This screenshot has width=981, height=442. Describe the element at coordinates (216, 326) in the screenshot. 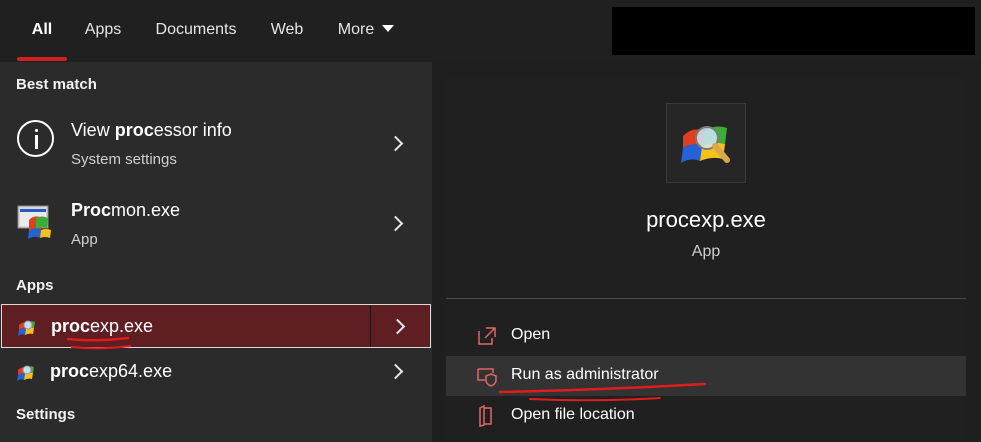

I see `result-procexp-selected: procexp.exe` at that location.